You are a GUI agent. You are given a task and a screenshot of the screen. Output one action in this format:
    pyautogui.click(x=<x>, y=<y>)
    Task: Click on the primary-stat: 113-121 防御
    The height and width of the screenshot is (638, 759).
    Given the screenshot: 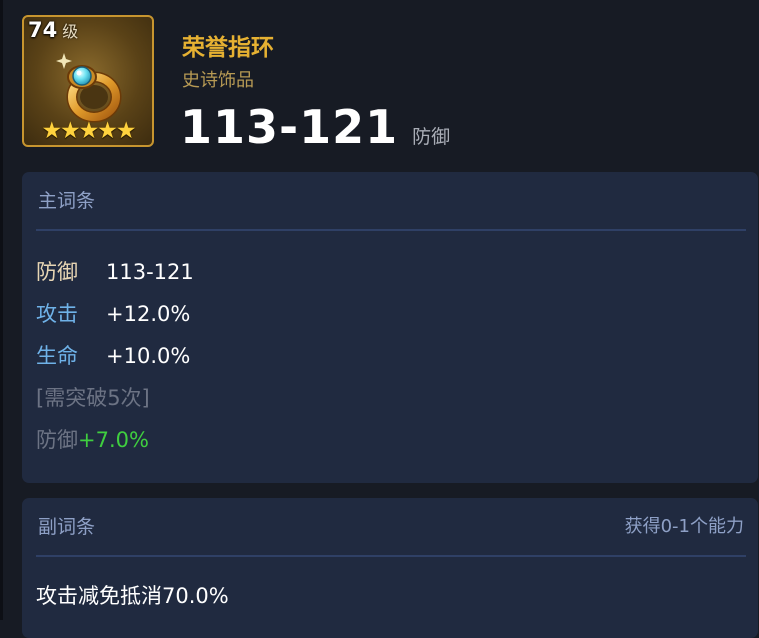 What is the action you would take?
    pyautogui.click(x=315, y=127)
    